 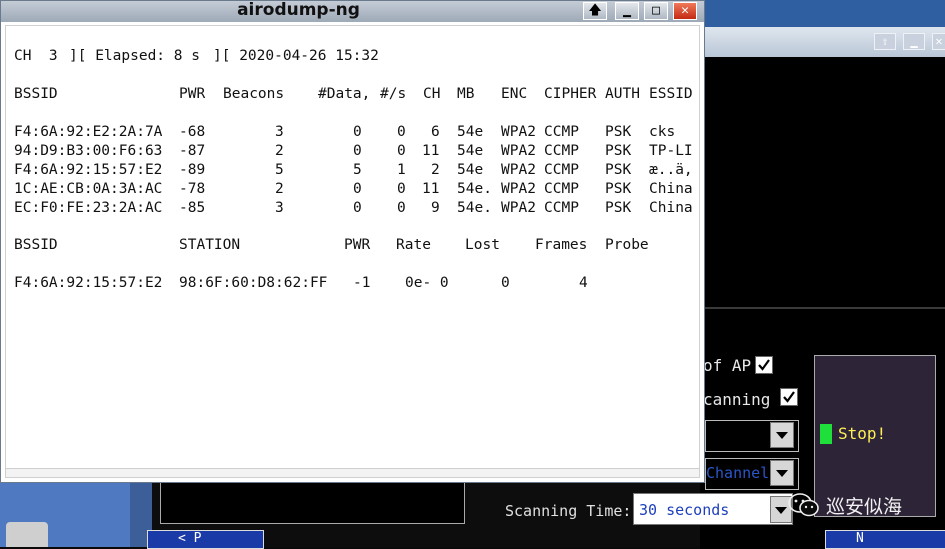 What do you see at coordinates (727, 365) in the screenshot?
I see `option-label-ap: of AP` at bounding box center [727, 365].